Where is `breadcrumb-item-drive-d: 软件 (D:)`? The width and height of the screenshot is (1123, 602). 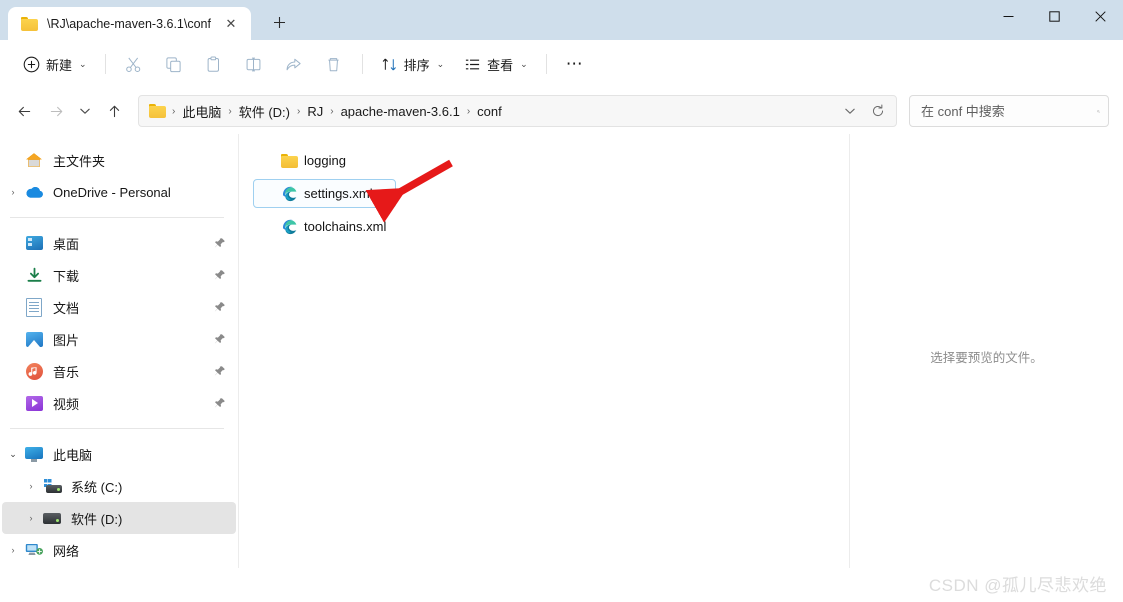
breadcrumb-item-drive-d: 软件 (D:) is located at coordinates (264, 111).